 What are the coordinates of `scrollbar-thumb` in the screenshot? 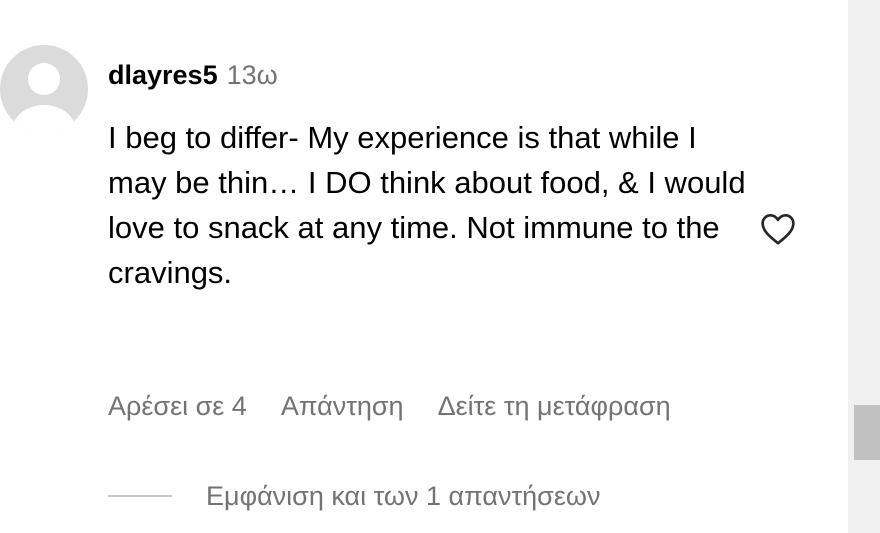 It's located at (867, 432).